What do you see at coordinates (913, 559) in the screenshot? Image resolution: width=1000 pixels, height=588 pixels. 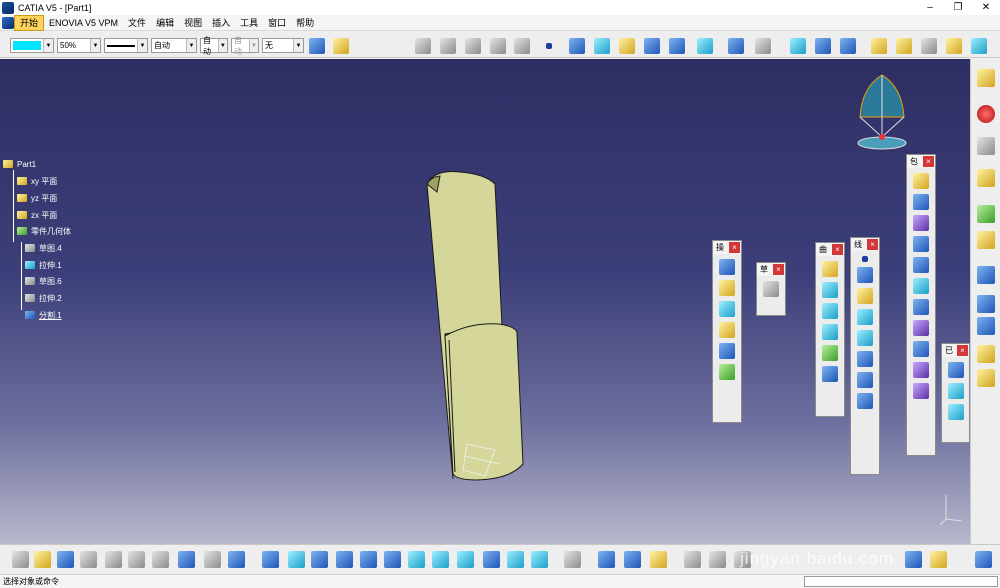 I see `lock-icon` at bounding box center [913, 559].